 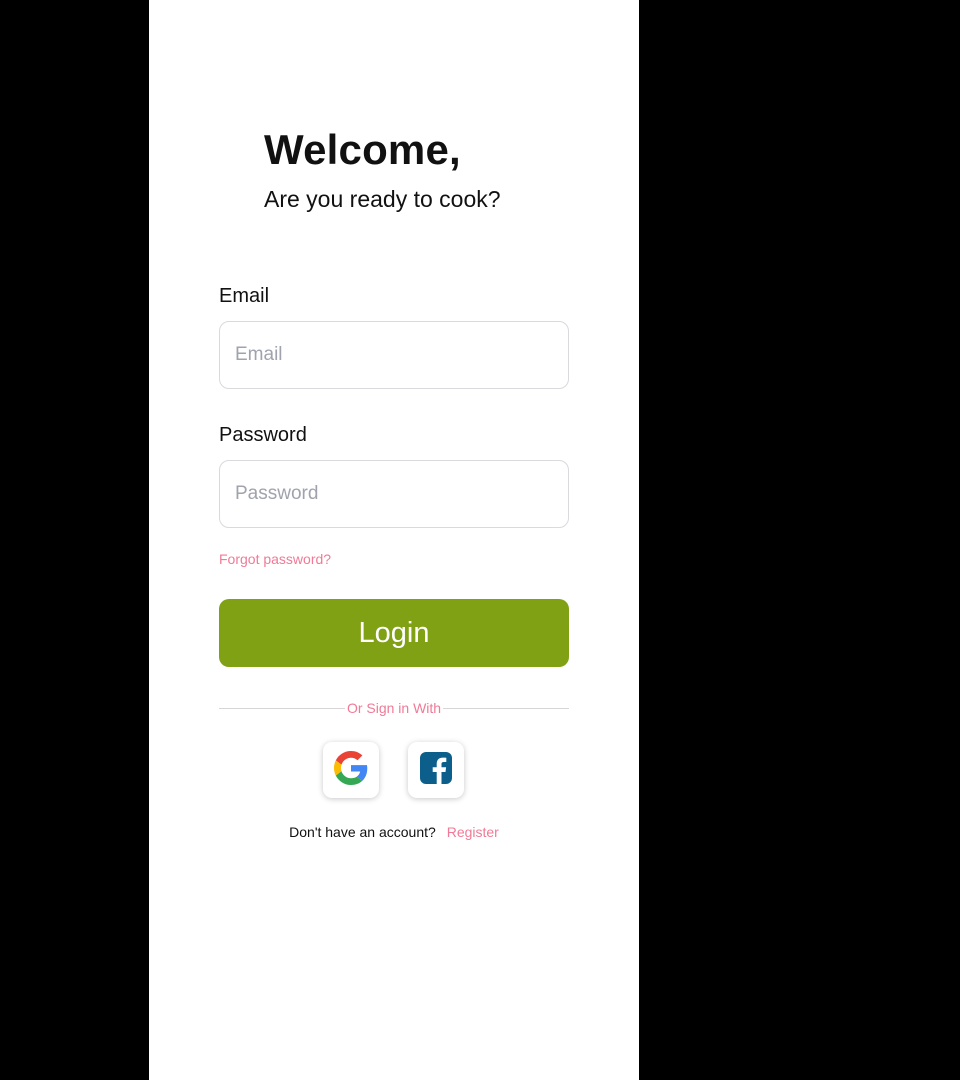 What do you see at coordinates (473, 832) in the screenshot?
I see `register-link: Register` at bounding box center [473, 832].